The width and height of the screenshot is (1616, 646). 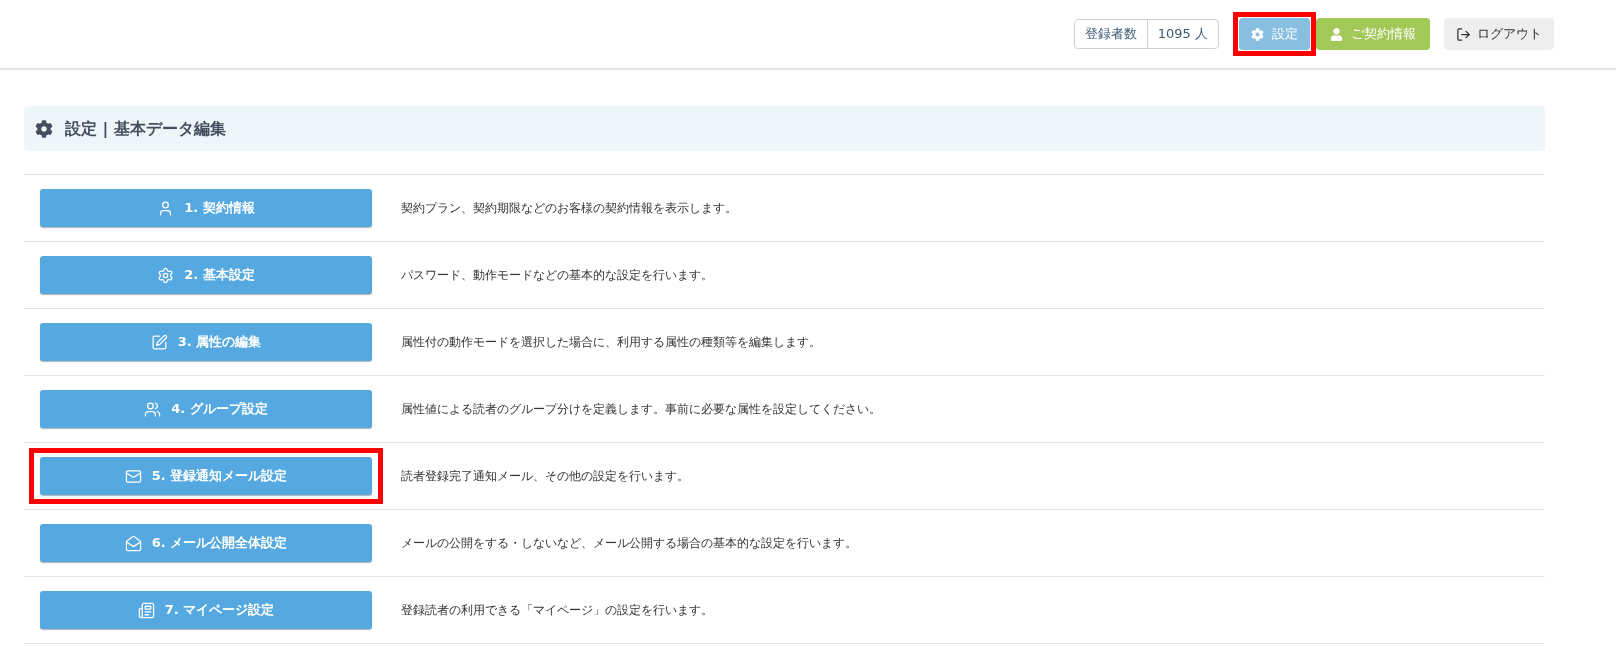 I want to click on gear-icon, so click(x=166, y=275).